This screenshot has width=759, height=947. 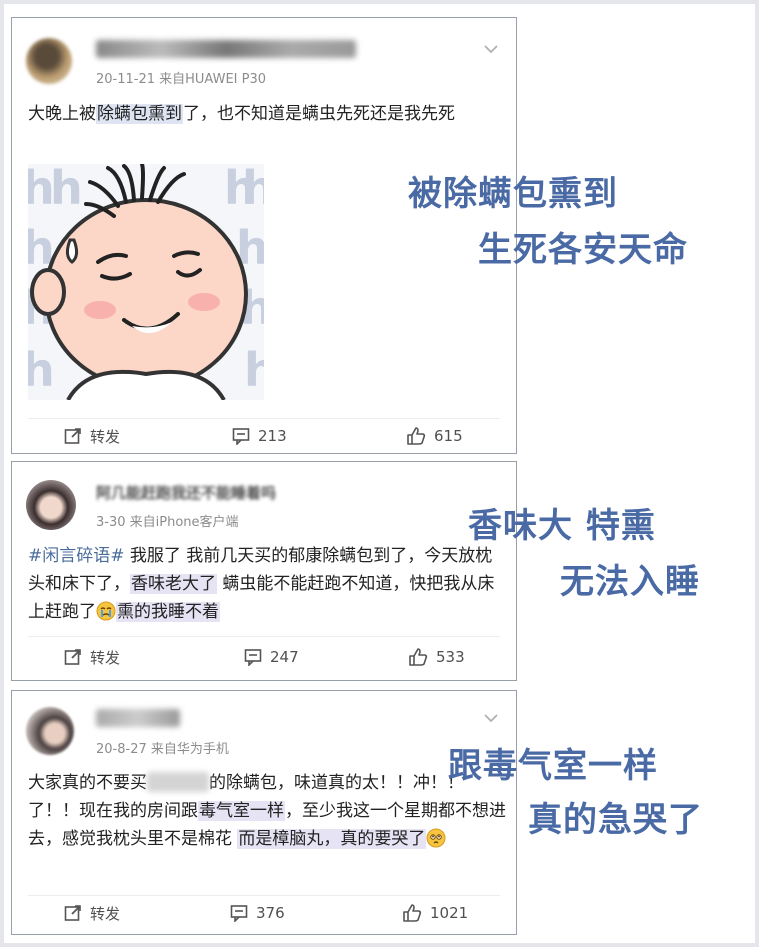 What do you see at coordinates (272, 436) in the screenshot?
I see `comment-count: 213` at bounding box center [272, 436].